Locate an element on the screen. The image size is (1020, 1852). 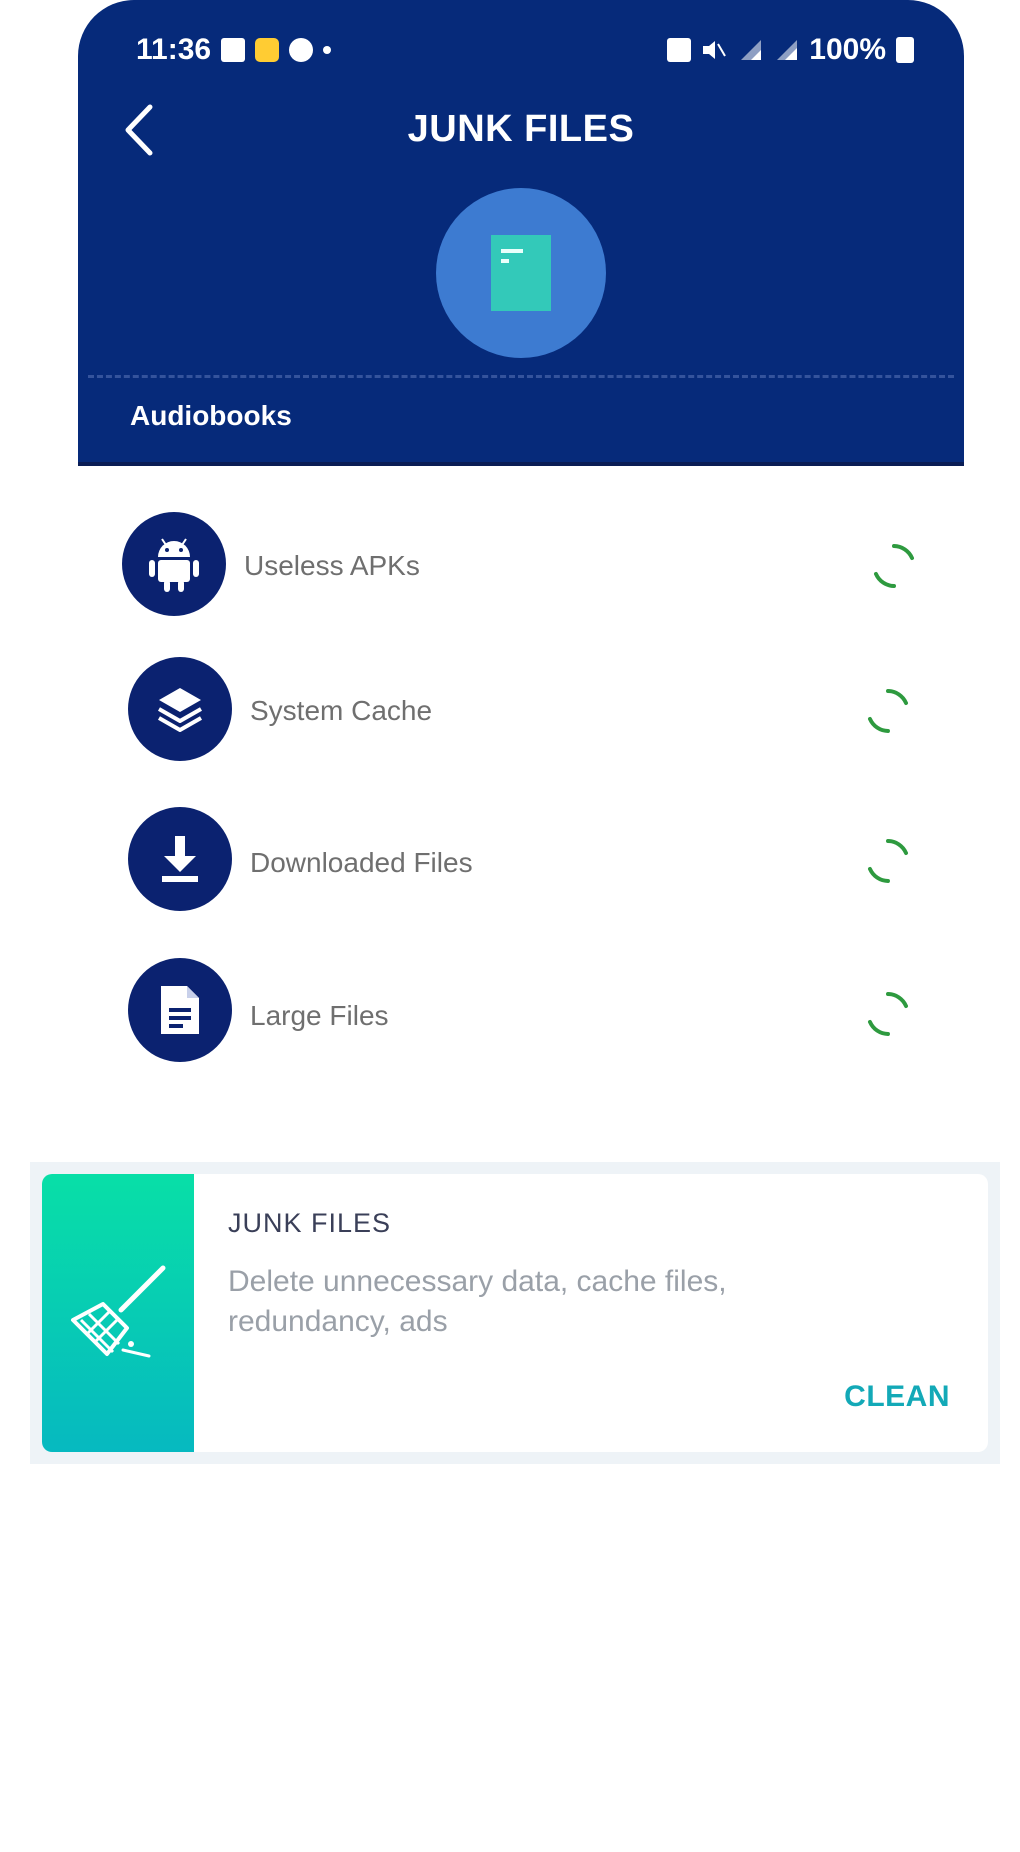
current-category: Audiobooks is located at coordinates (211, 415).